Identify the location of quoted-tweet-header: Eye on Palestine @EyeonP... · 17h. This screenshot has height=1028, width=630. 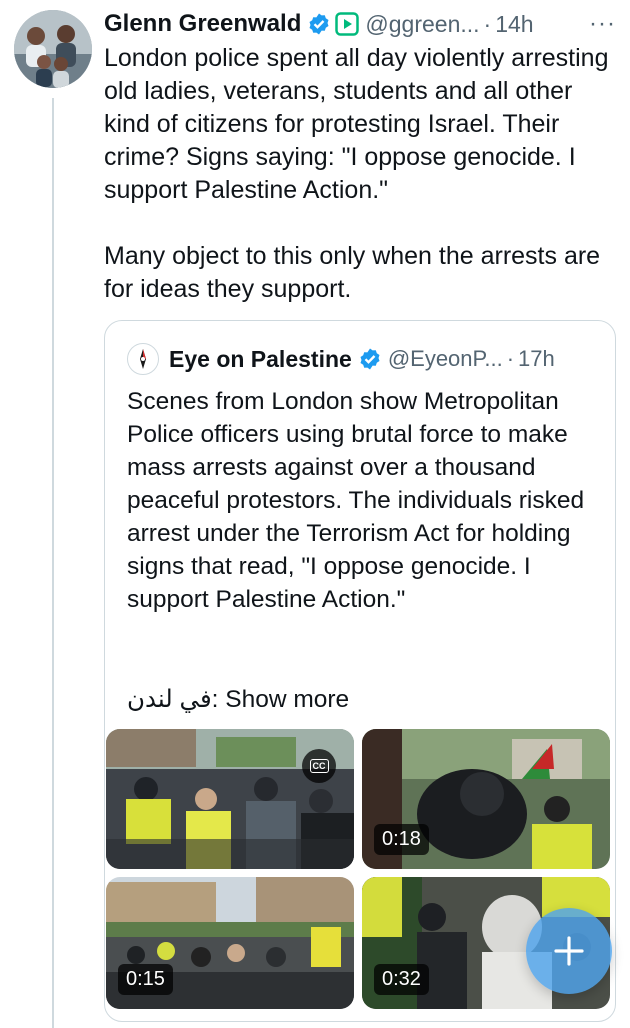
(365, 359).